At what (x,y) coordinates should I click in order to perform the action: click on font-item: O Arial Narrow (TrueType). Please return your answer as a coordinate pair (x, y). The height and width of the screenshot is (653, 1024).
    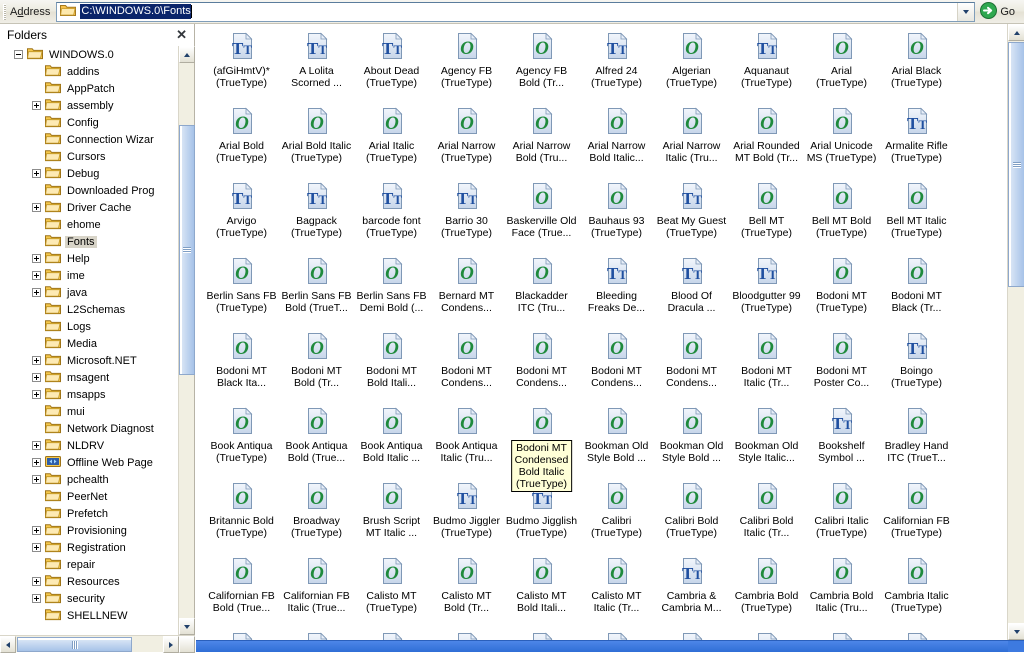
    Looking at the image, I should click on (466, 142).